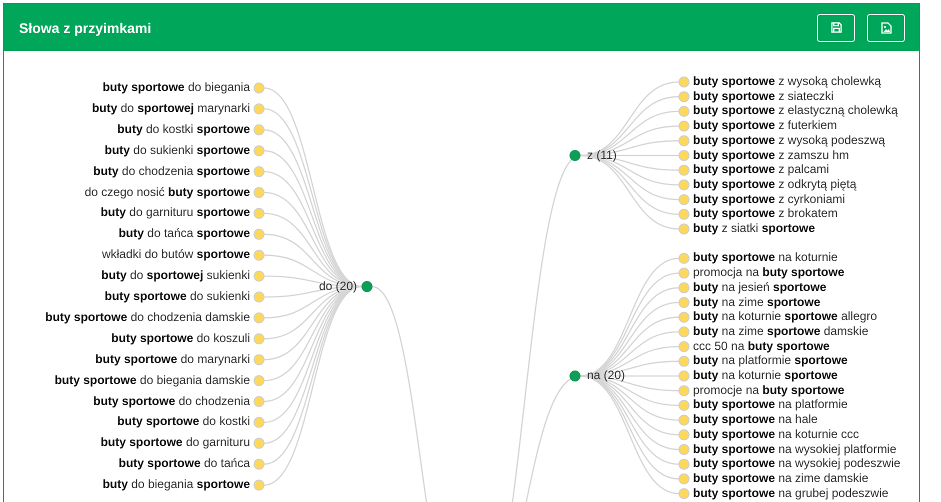 Image resolution: width=941 pixels, height=502 pixels. I want to click on leaf-label: wkładki do butów sportowe, so click(176, 254).